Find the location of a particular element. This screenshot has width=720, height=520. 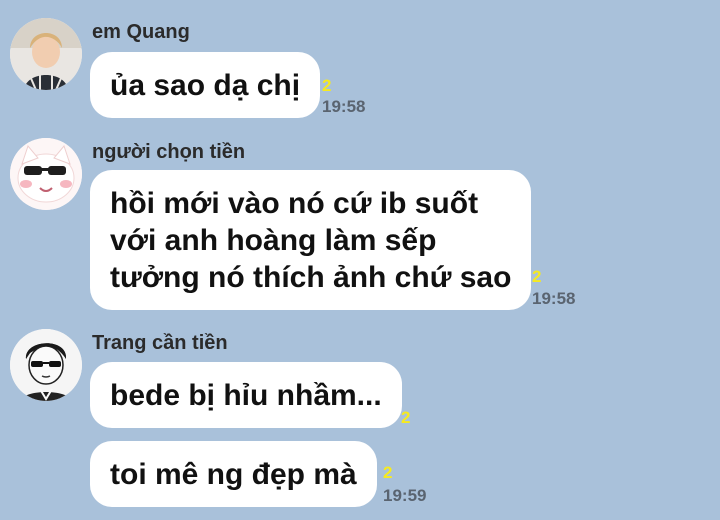

cat-sunglasses-icon is located at coordinates (46, 174).